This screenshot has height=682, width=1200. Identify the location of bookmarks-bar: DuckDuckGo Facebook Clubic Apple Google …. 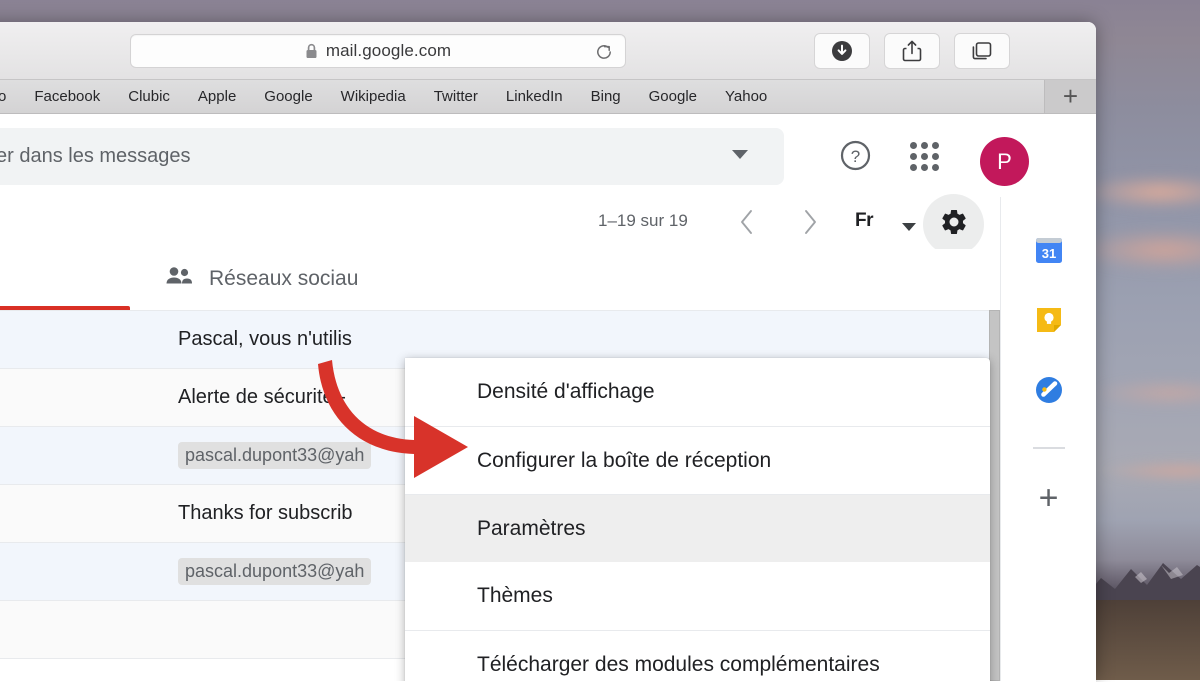
(548, 97).